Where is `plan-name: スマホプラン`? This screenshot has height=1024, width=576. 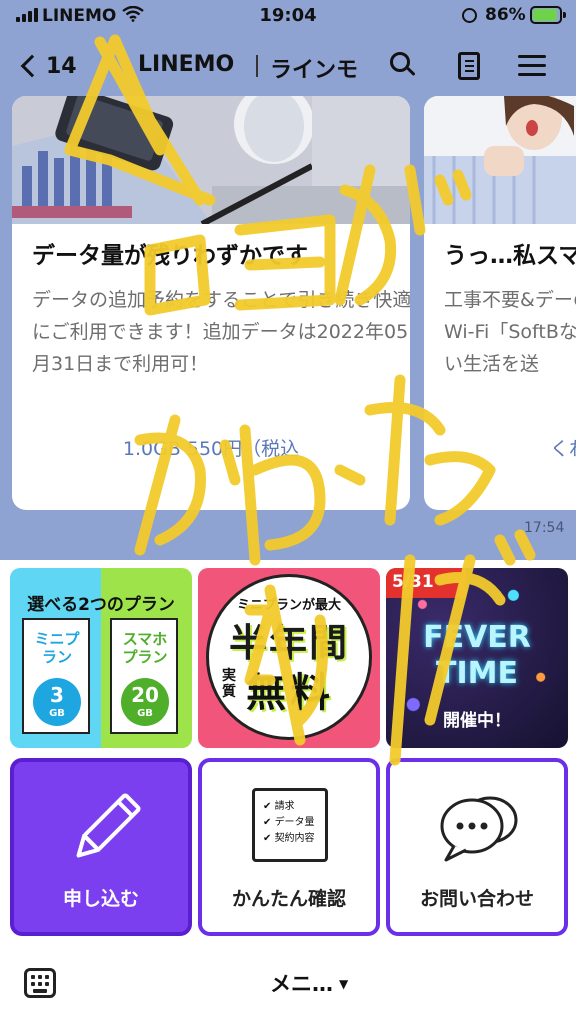
plan-name: スマホプラン is located at coordinates (145, 648).